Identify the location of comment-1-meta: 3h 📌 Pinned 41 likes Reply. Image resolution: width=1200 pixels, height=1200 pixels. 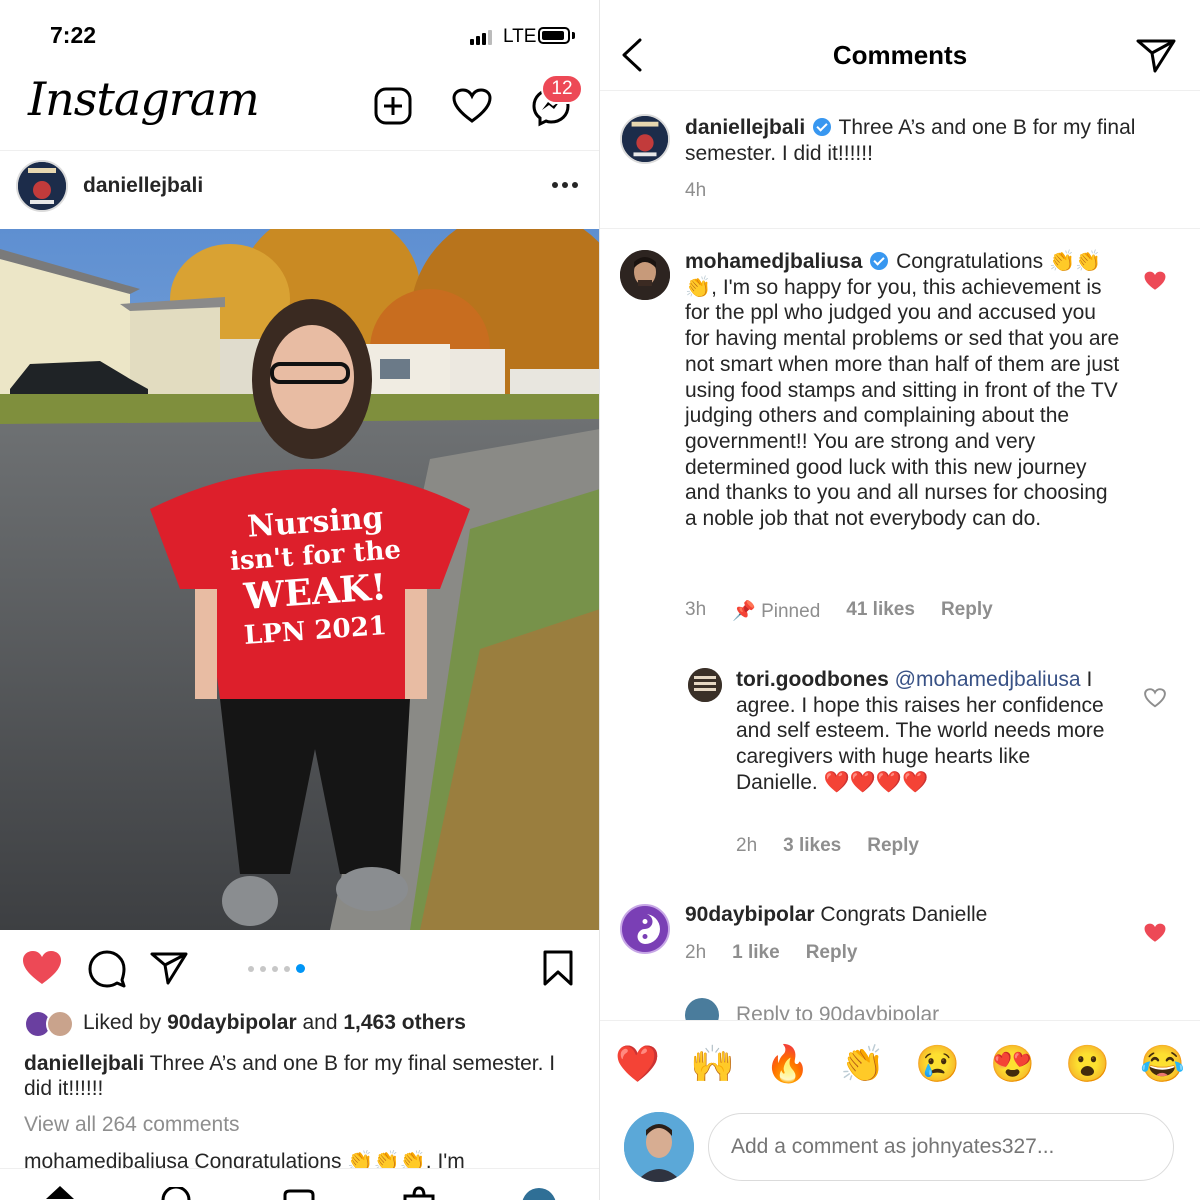
(839, 611).